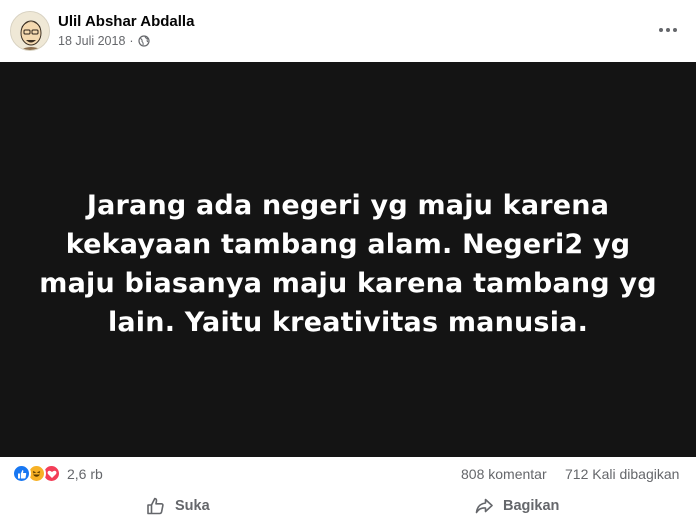 The height and width of the screenshot is (523, 696). What do you see at coordinates (91, 41) in the screenshot?
I see `post-date: 18 Juli 2018` at bounding box center [91, 41].